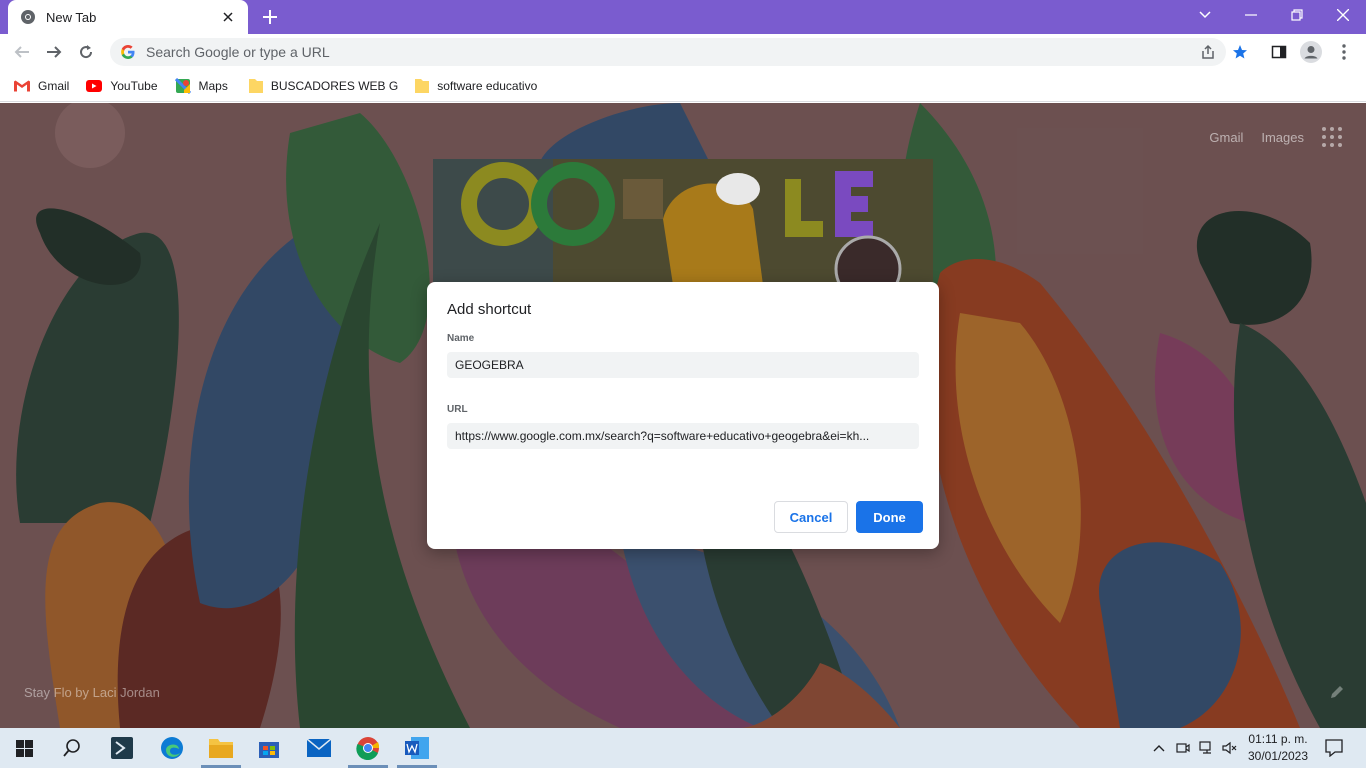 The image size is (1366, 768). Describe the element at coordinates (683, 17) in the screenshot. I see `title-bar: New Tab` at that location.